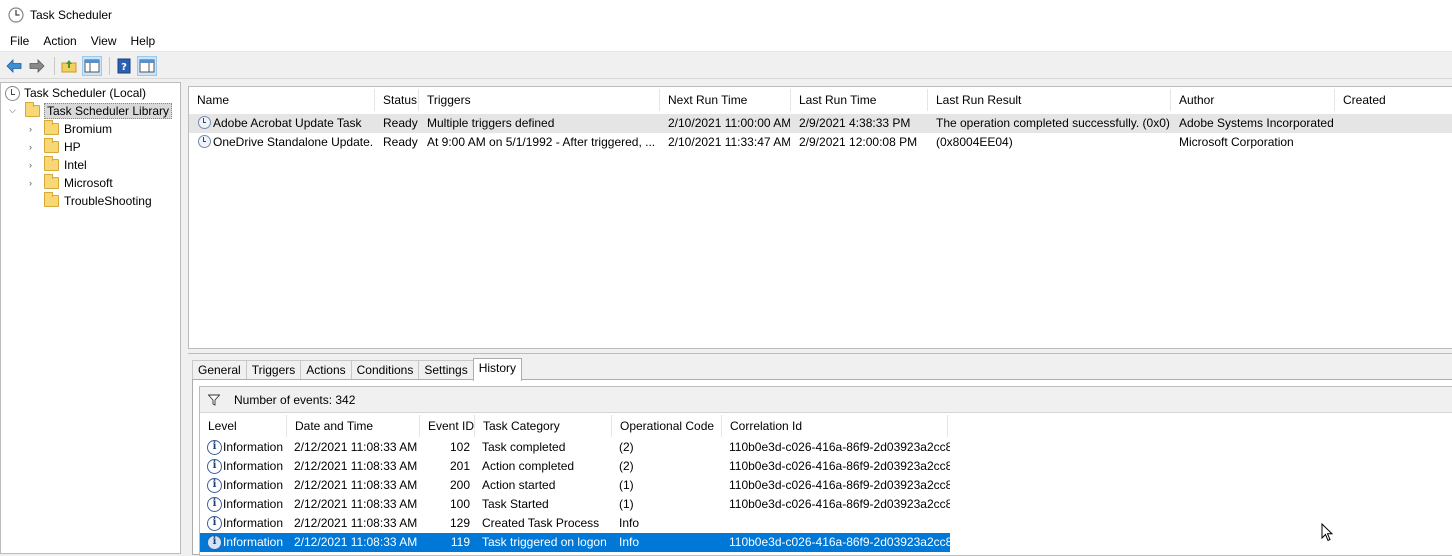 The width and height of the screenshot is (1452, 556). What do you see at coordinates (1253, 100) in the screenshot?
I see `column-header-author: Author` at bounding box center [1253, 100].